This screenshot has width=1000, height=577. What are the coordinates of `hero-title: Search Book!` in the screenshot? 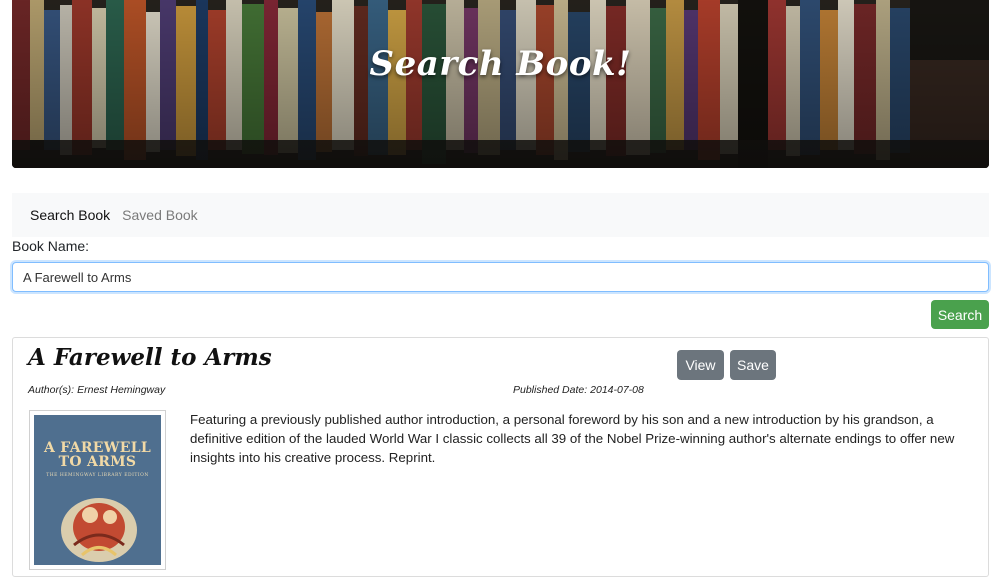 It's located at (500, 64).